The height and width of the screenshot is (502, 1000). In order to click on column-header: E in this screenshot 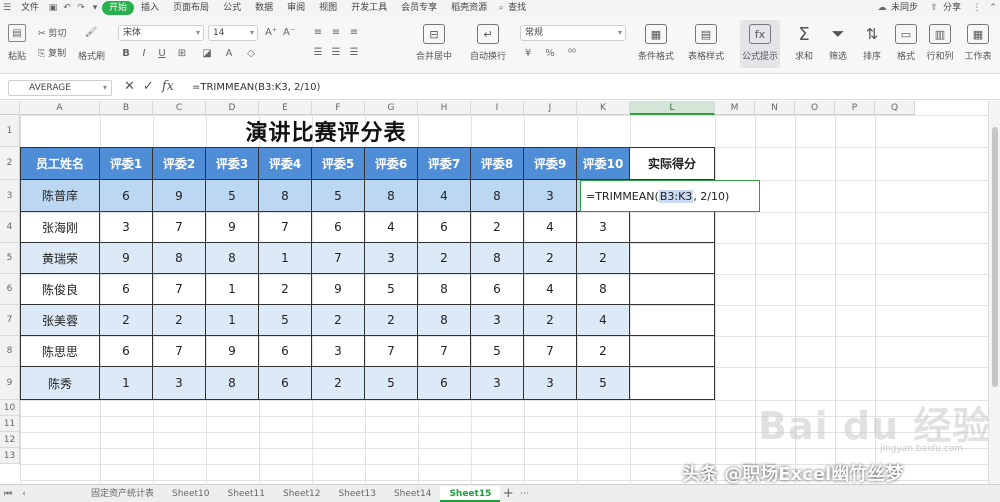, I will do `click(285, 108)`.